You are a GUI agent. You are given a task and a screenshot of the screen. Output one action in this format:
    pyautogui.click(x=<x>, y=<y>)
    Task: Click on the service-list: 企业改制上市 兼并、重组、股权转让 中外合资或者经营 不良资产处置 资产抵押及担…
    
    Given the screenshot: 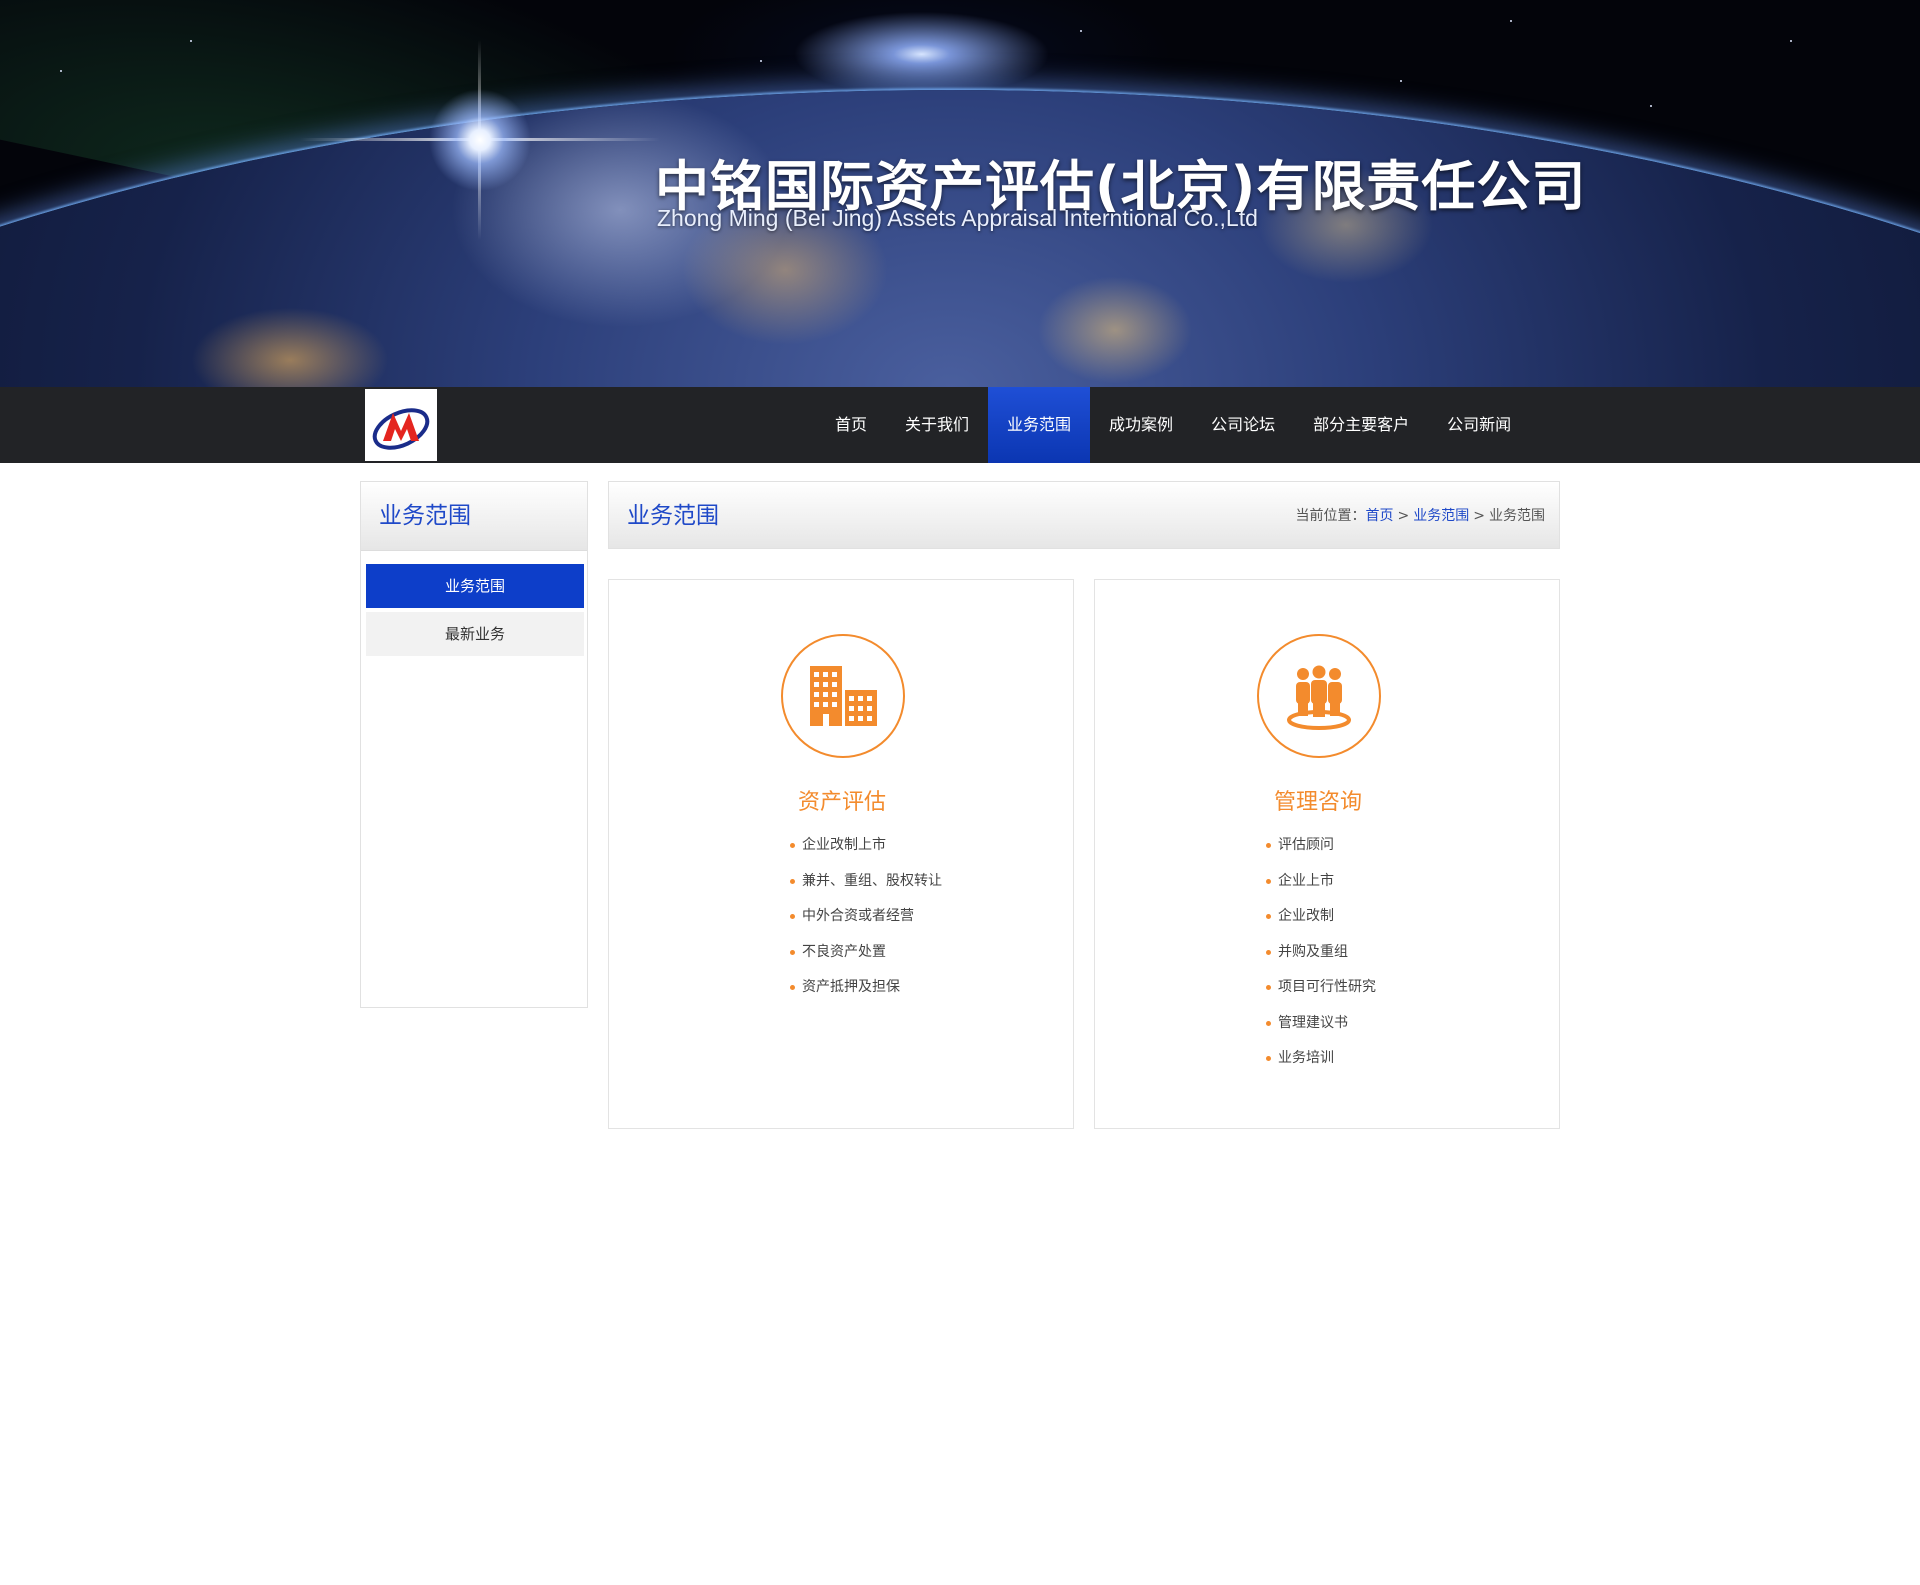 What is the action you would take?
    pyautogui.click(x=866, y=923)
    